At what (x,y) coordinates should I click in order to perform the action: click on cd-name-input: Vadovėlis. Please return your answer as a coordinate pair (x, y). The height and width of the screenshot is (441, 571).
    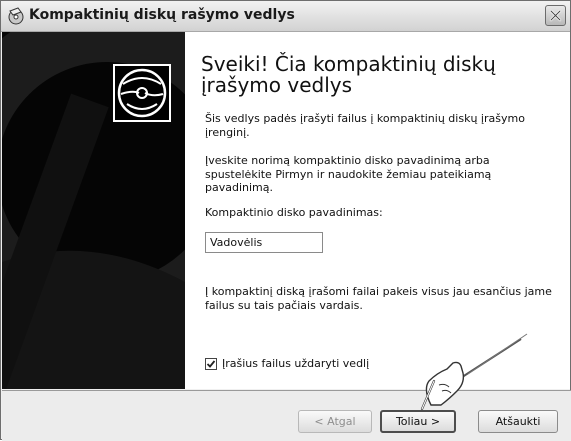
    Looking at the image, I should click on (264, 242).